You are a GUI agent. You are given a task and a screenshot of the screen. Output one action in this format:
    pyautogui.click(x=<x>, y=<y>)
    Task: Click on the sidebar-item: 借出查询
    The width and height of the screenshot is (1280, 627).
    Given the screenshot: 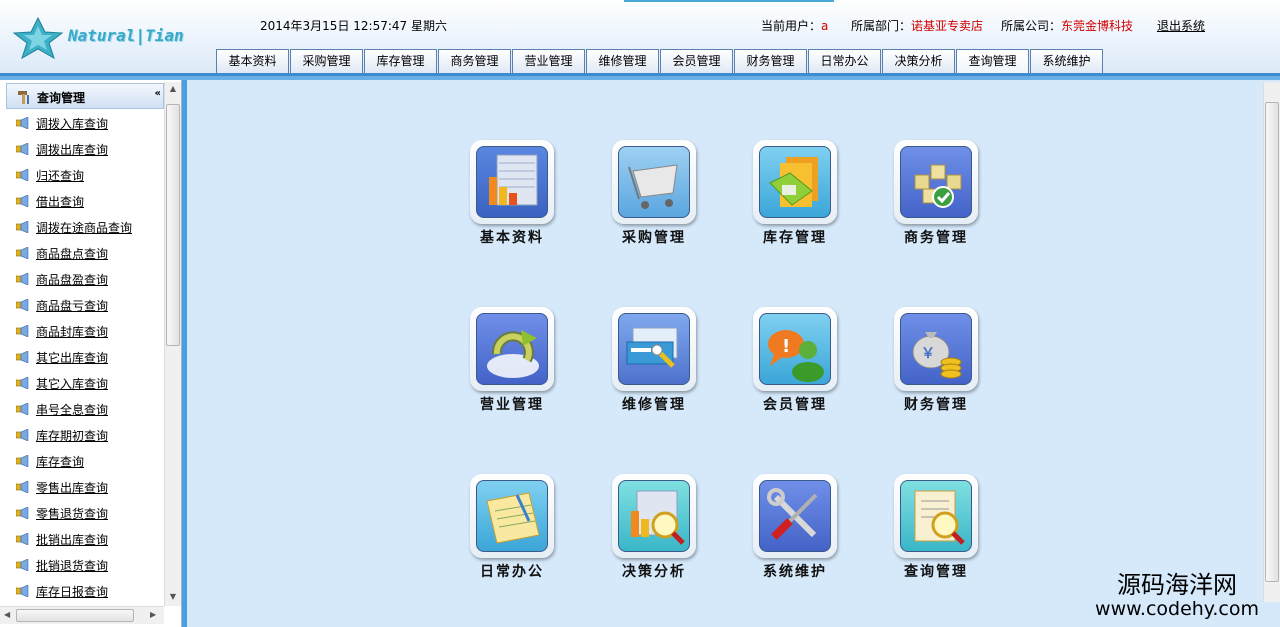 What is the action you would take?
    pyautogui.click(x=82, y=201)
    